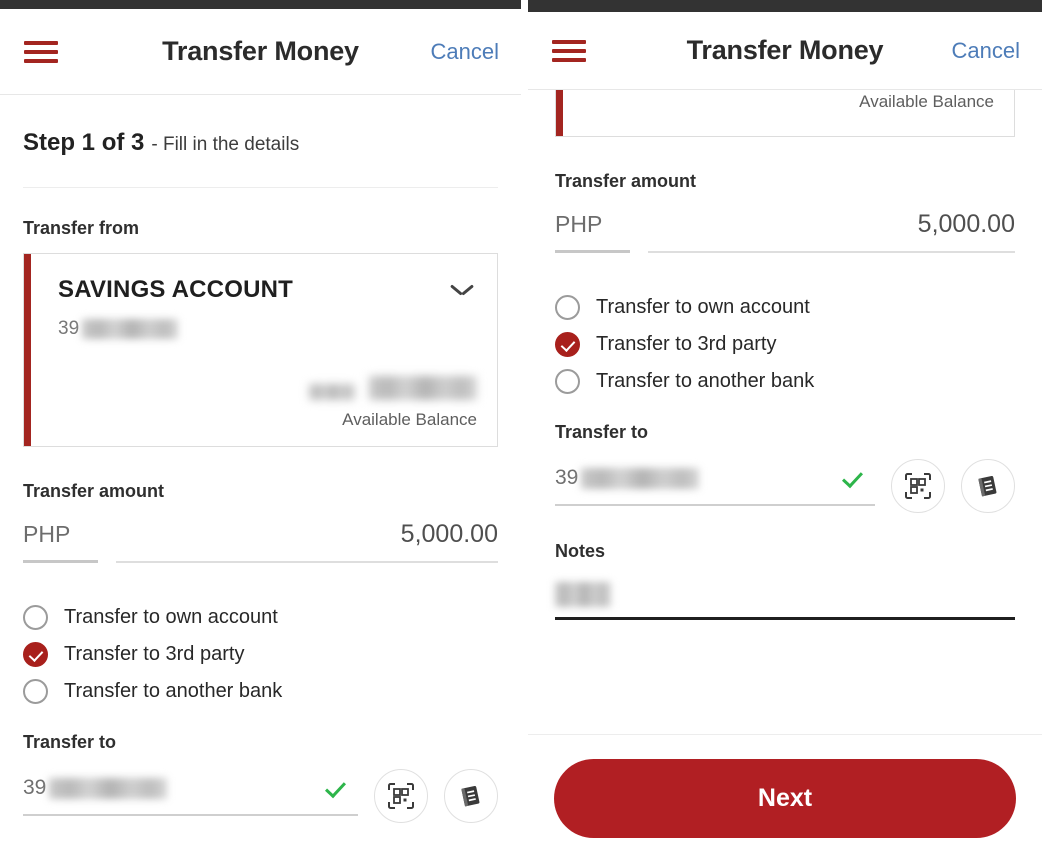 The height and width of the screenshot is (868, 1042). What do you see at coordinates (583, 594) in the screenshot?
I see `notes-value-redacted` at bounding box center [583, 594].